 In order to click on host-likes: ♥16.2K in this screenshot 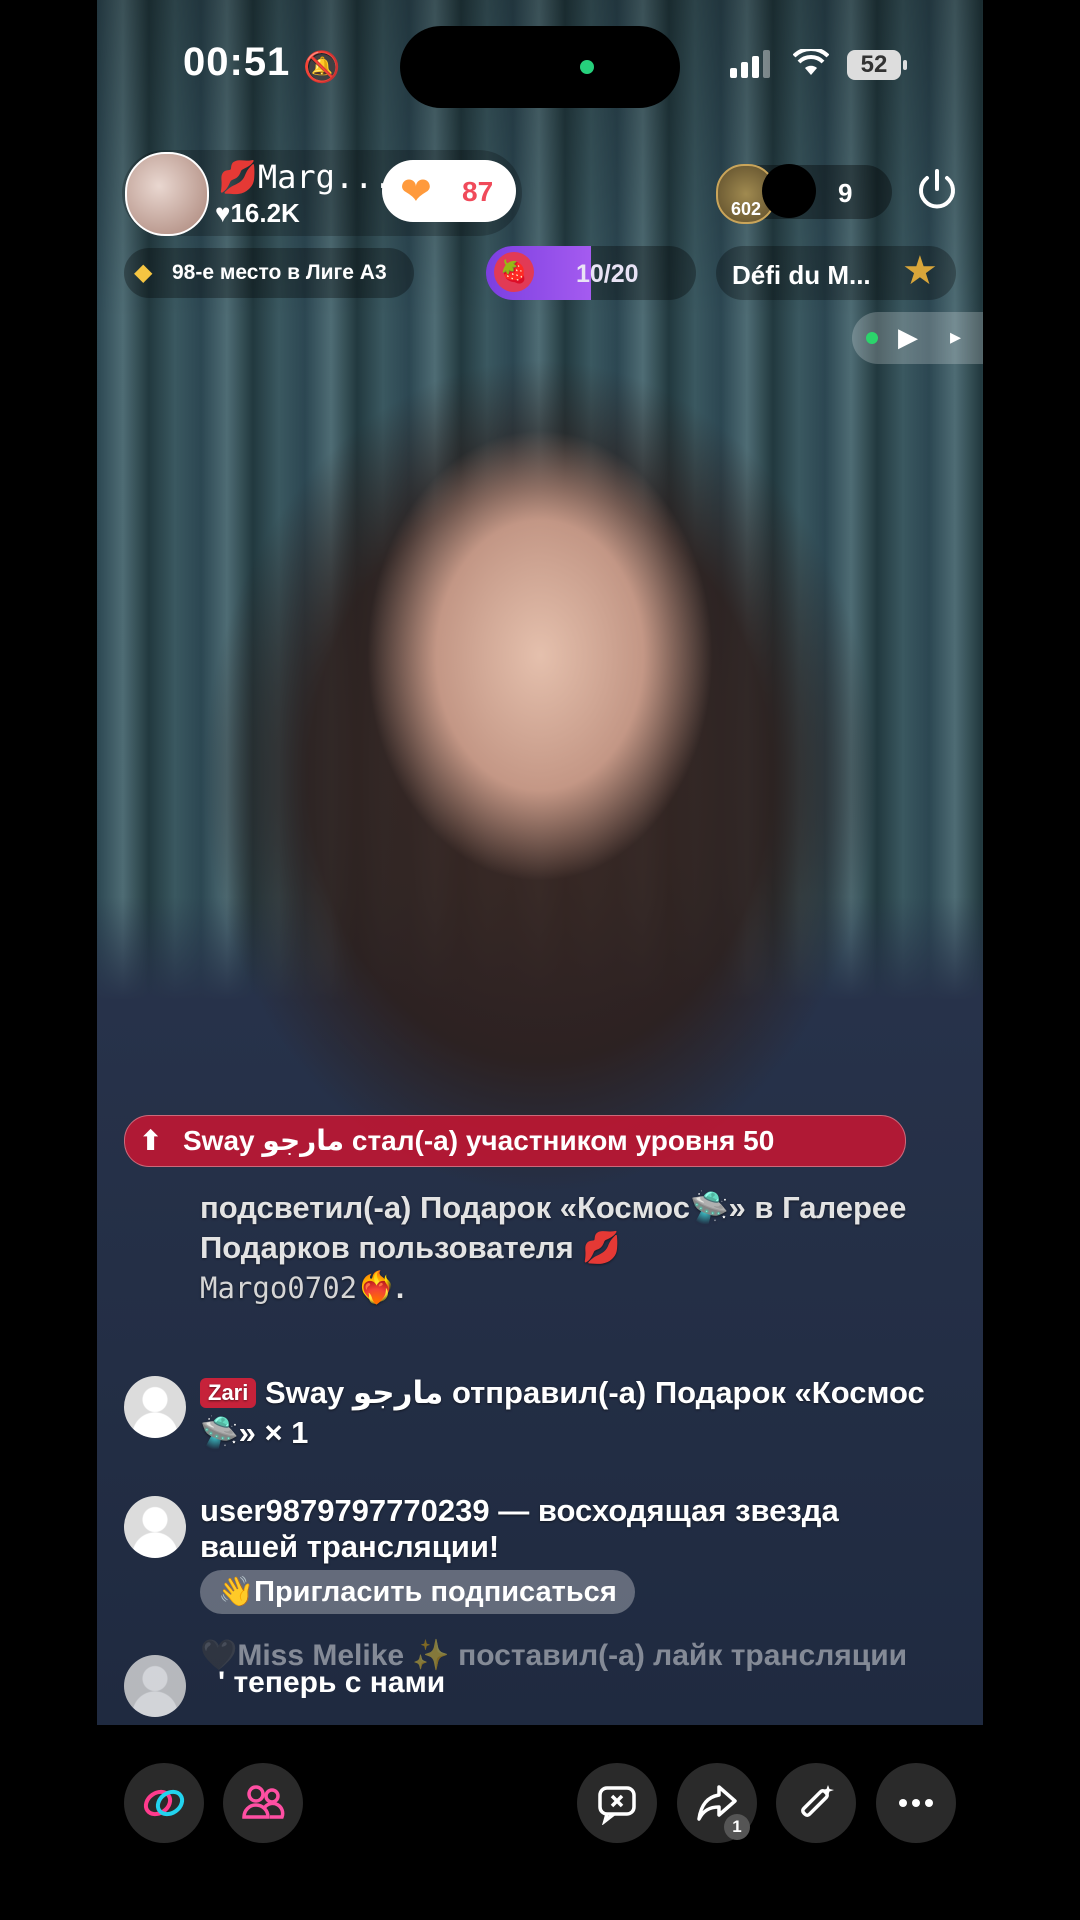, I will do `click(257, 213)`.